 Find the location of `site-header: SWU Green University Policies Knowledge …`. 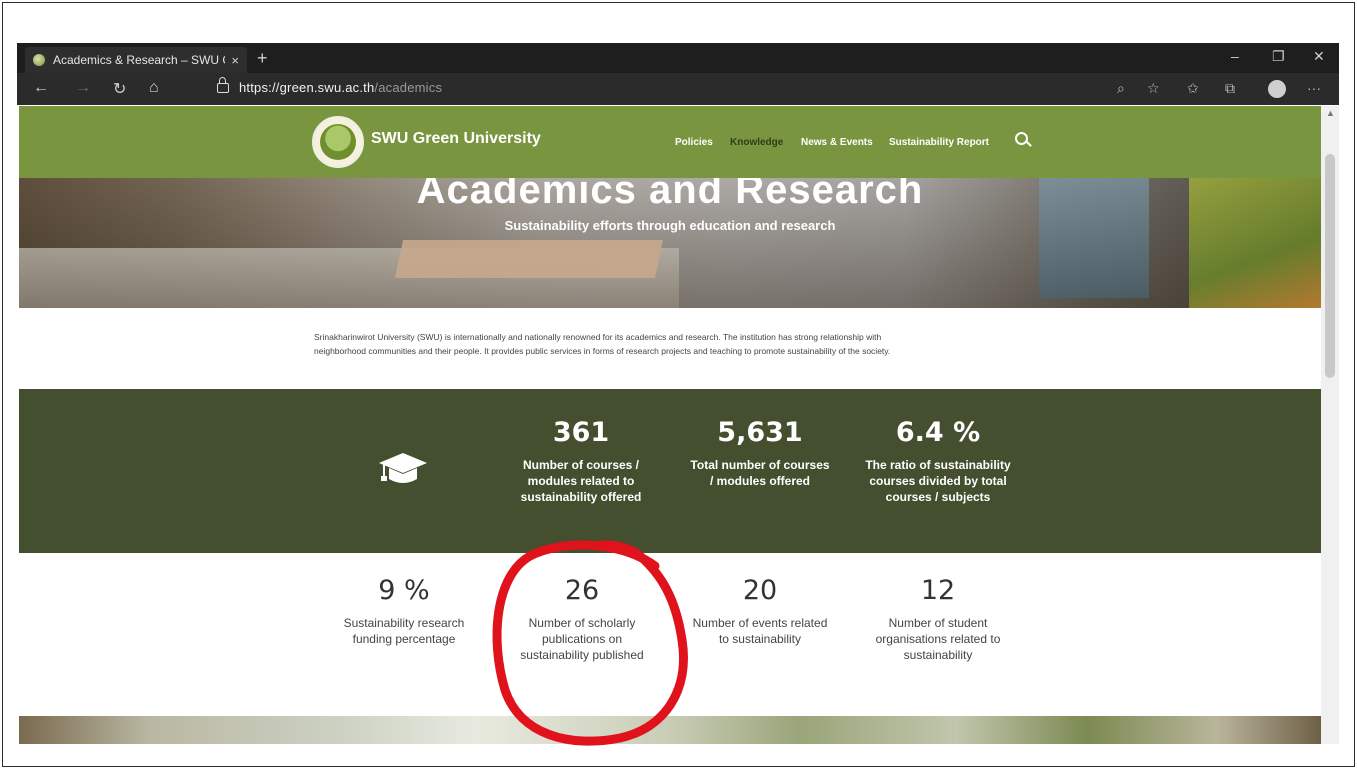

site-header: SWU Green University Policies Knowledge … is located at coordinates (670, 142).